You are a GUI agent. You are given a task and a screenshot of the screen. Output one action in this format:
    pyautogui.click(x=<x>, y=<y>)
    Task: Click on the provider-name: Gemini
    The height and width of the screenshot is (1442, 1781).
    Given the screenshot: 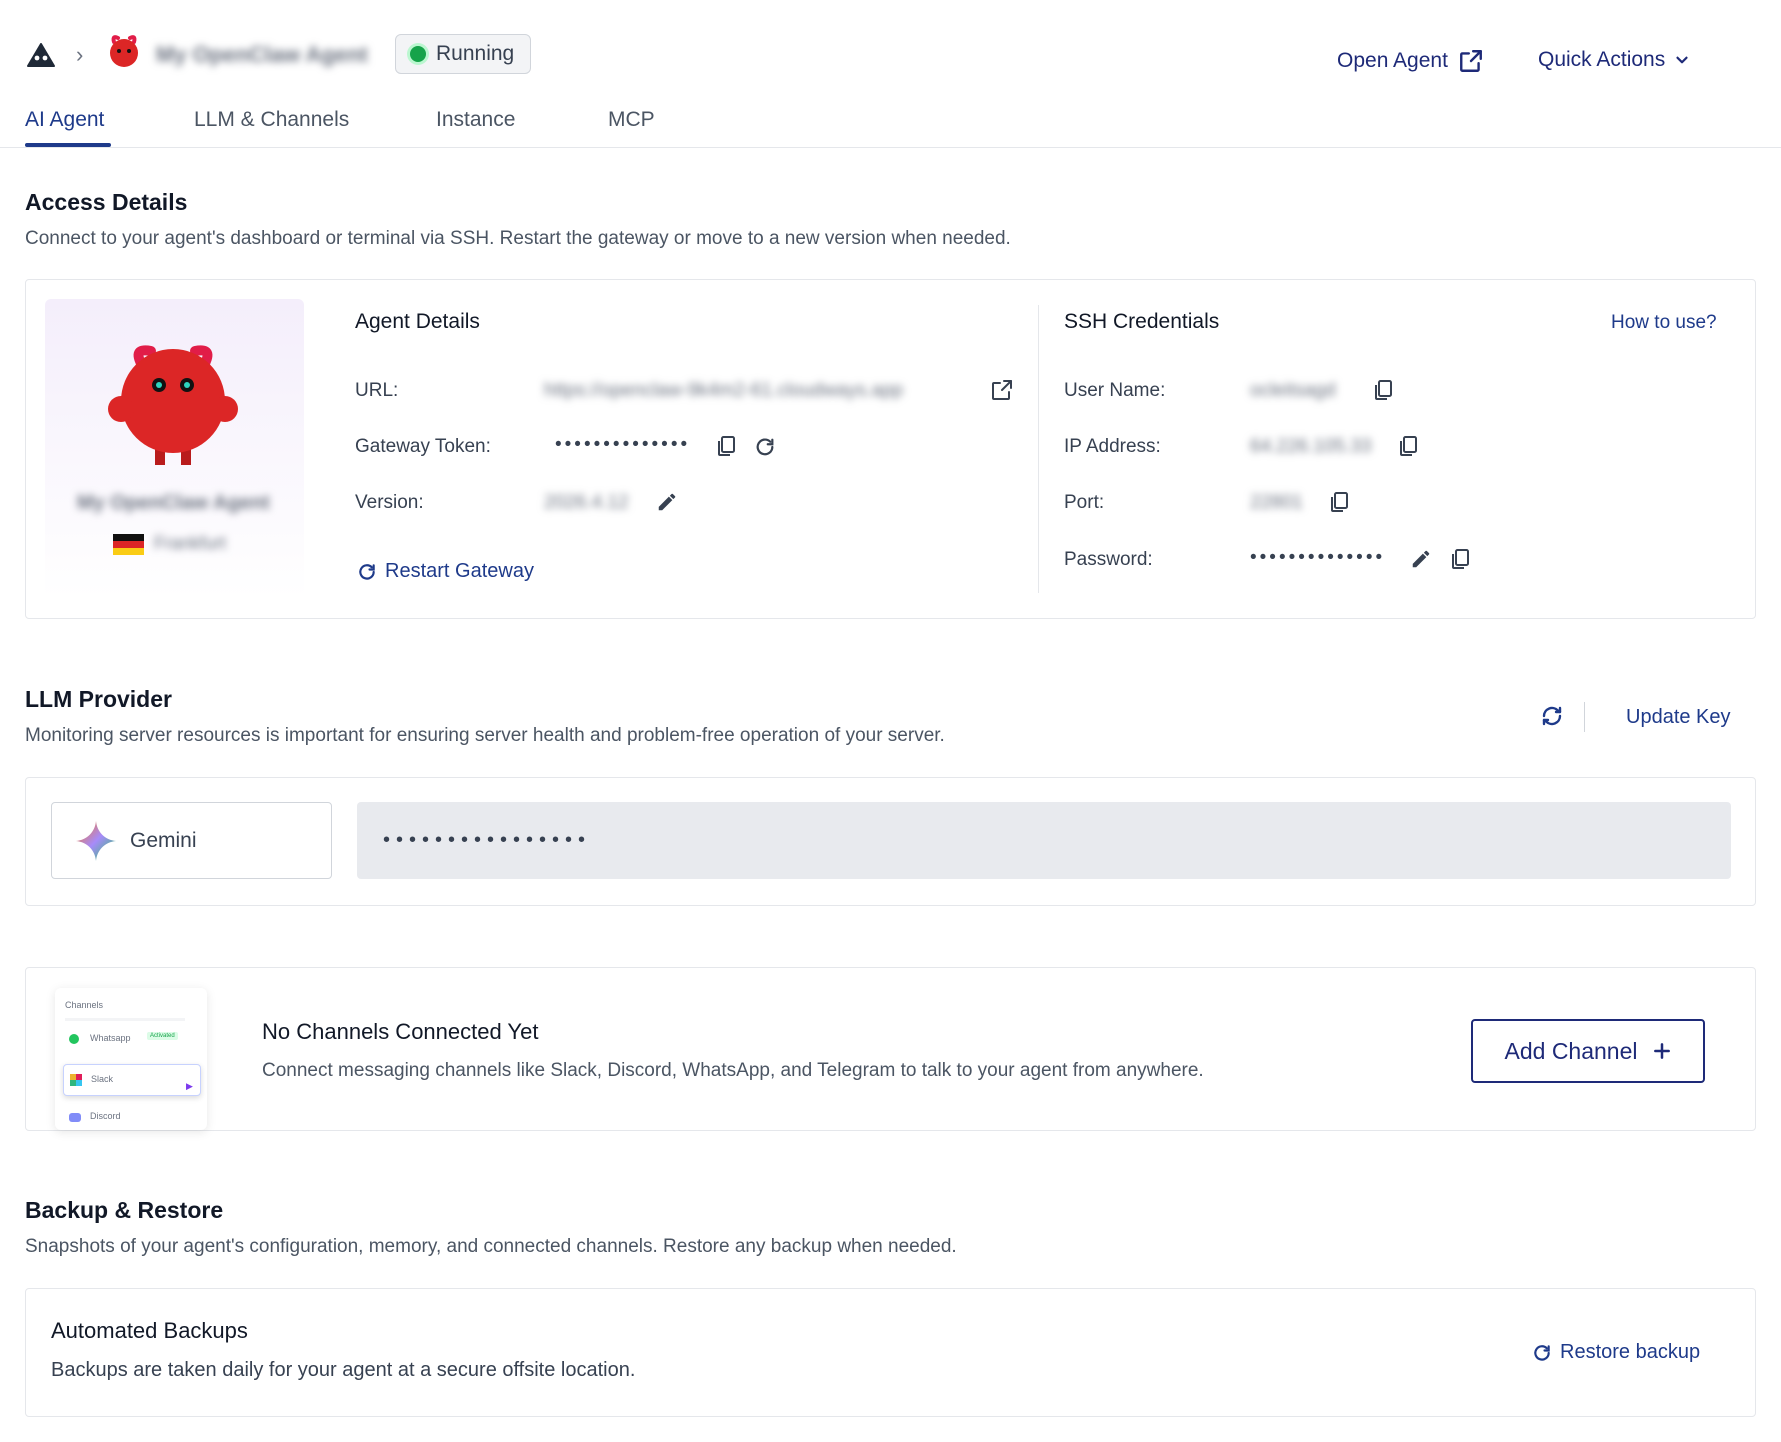 What is the action you would take?
    pyautogui.click(x=163, y=840)
    